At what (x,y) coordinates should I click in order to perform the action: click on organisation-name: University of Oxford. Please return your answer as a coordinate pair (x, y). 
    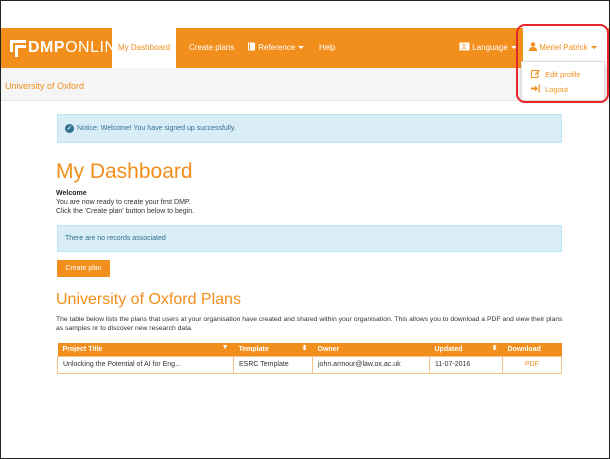
    Looking at the image, I should click on (45, 86).